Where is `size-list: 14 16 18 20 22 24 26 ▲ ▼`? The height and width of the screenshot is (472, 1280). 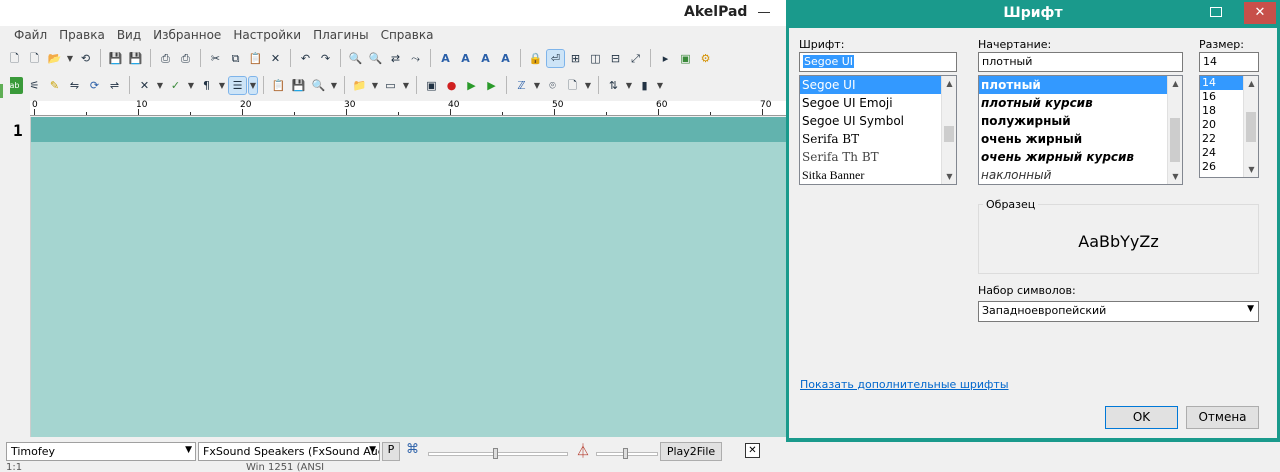 size-list: 14 16 18 20 22 24 26 ▲ ▼ is located at coordinates (1229, 126).